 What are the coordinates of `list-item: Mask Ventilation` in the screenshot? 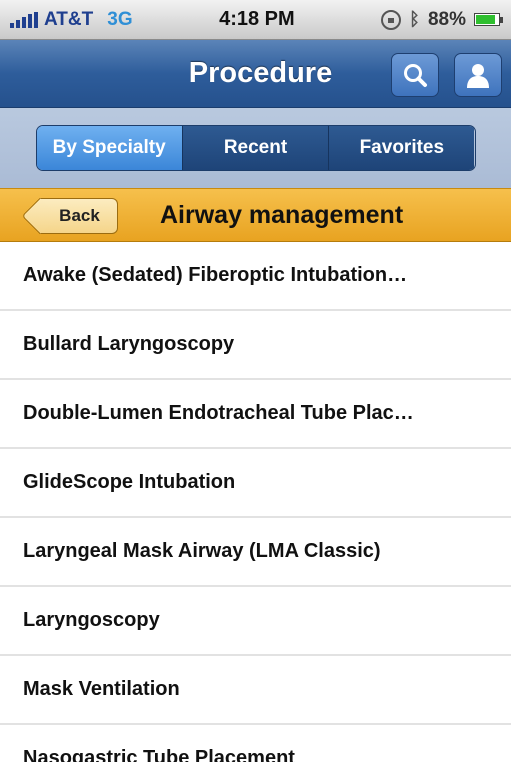 It's located at (255, 690).